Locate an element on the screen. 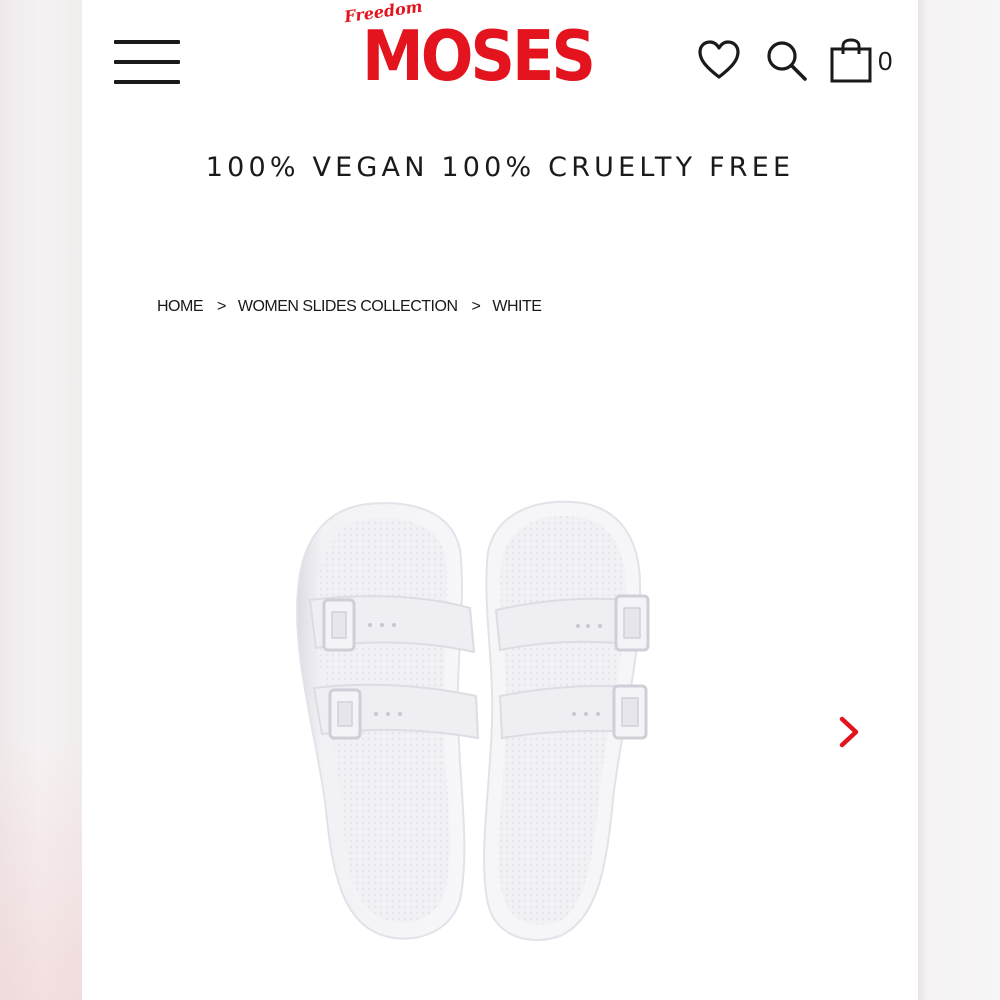  breadcrumb-home: HOME is located at coordinates (180, 307).